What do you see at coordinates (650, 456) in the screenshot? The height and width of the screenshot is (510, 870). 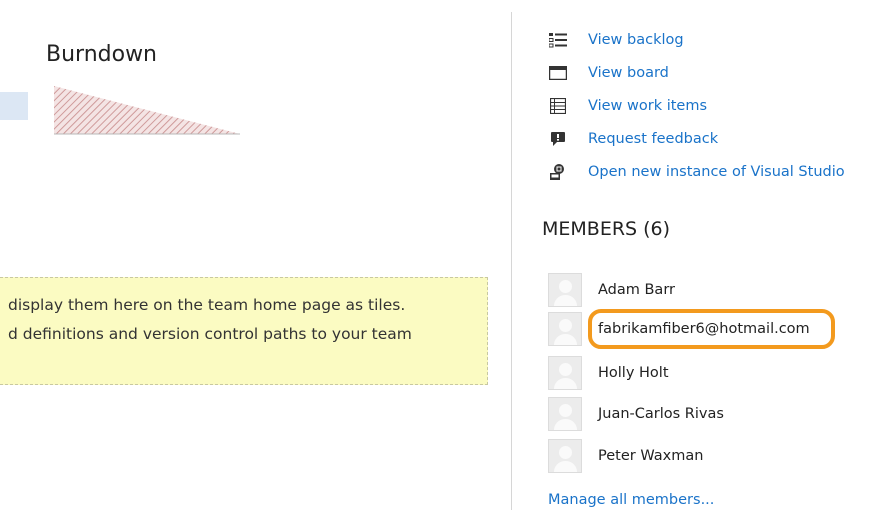 I see `member-name: Peter Waxman` at bounding box center [650, 456].